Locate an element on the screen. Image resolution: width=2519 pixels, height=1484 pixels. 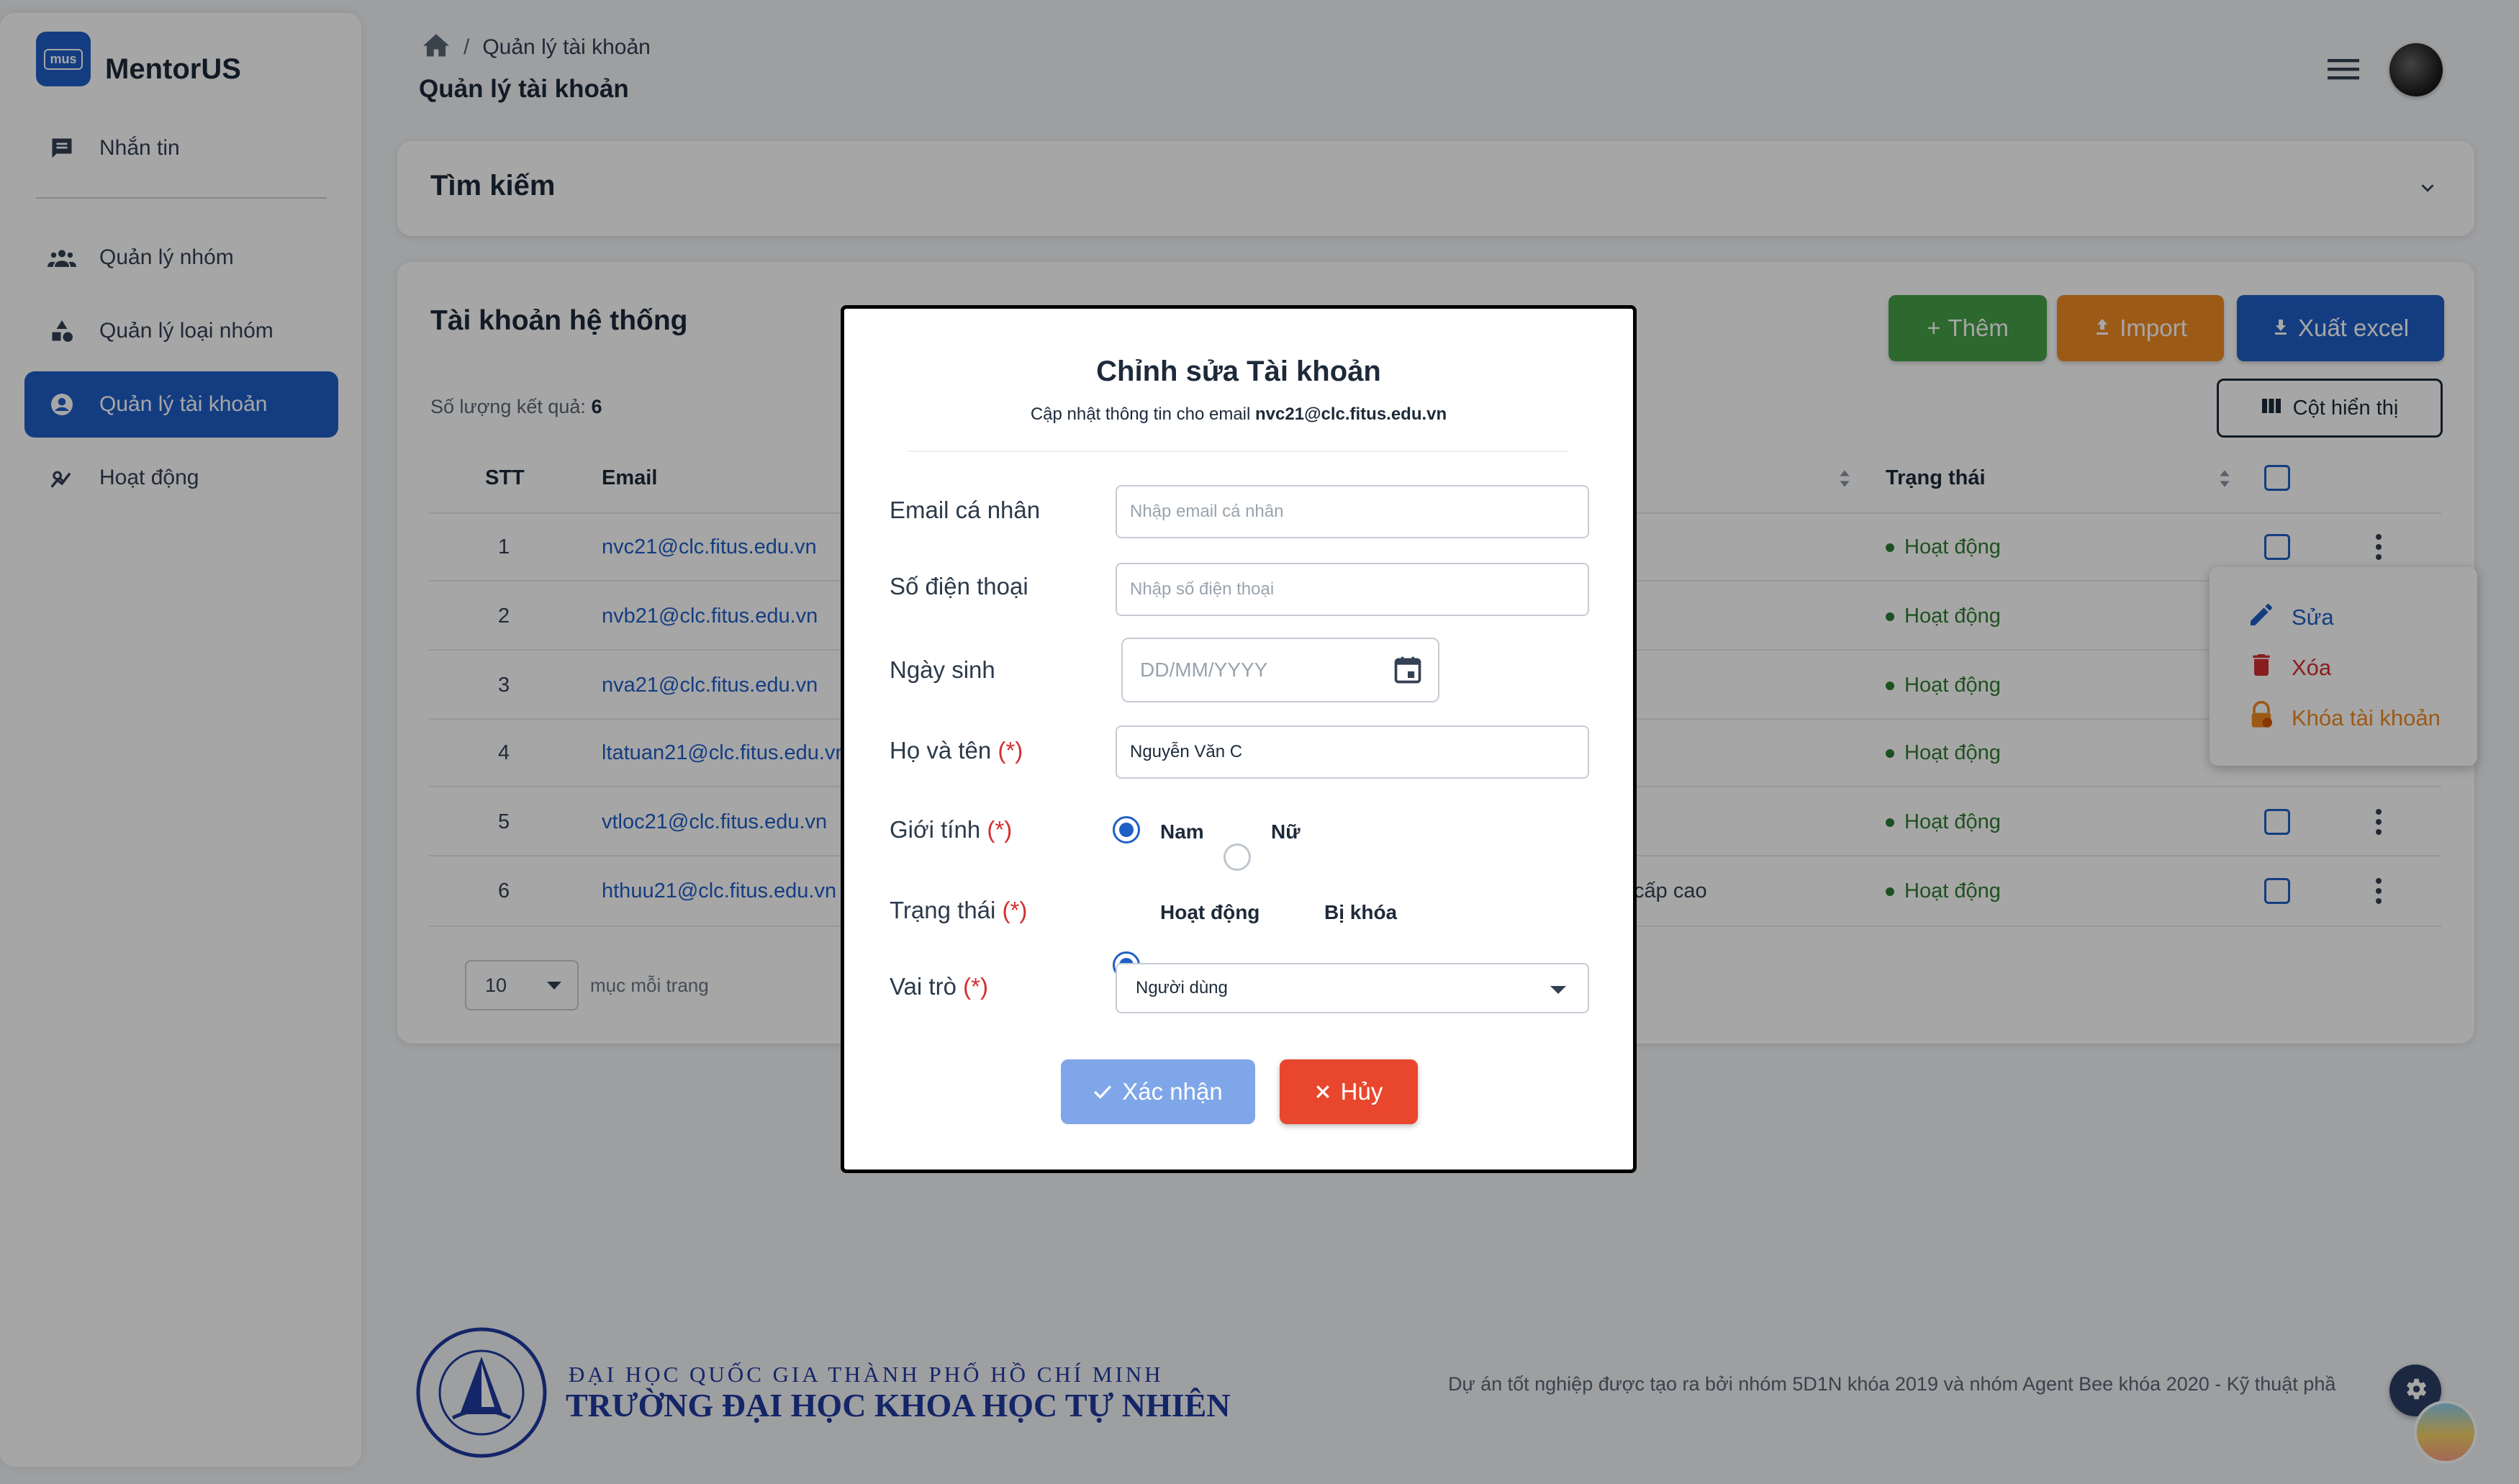
gender-option-female: Nữ is located at coordinates (1286, 831).